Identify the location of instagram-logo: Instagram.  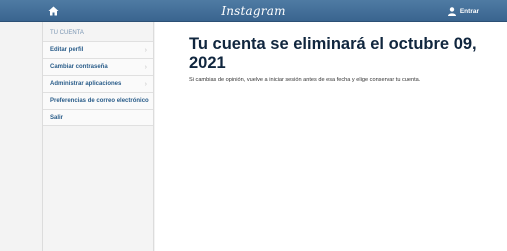
(253, 11).